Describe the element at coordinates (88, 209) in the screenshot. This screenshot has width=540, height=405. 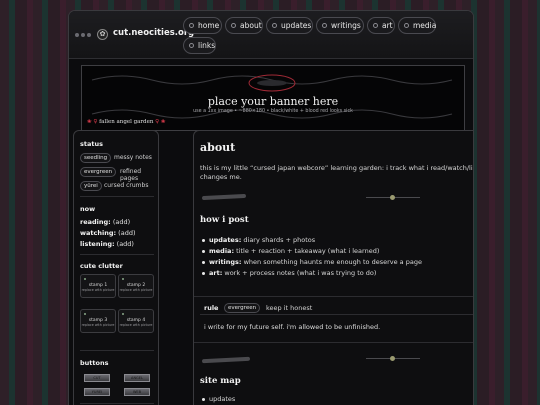
I see `now-heading: now` at that location.